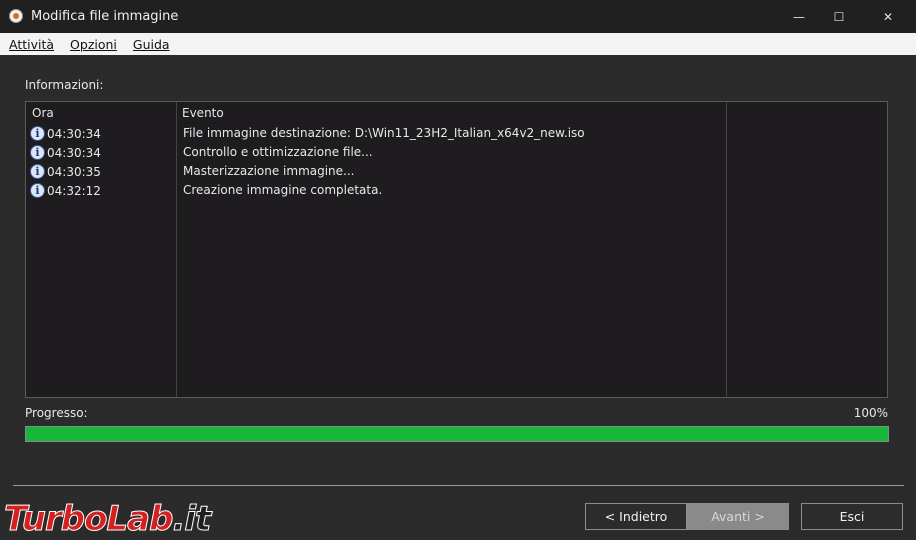 This screenshot has width=916, height=540. What do you see at coordinates (192, 519) in the screenshot?
I see `watermark-suffix: .it` at bounding box center [192, 519].